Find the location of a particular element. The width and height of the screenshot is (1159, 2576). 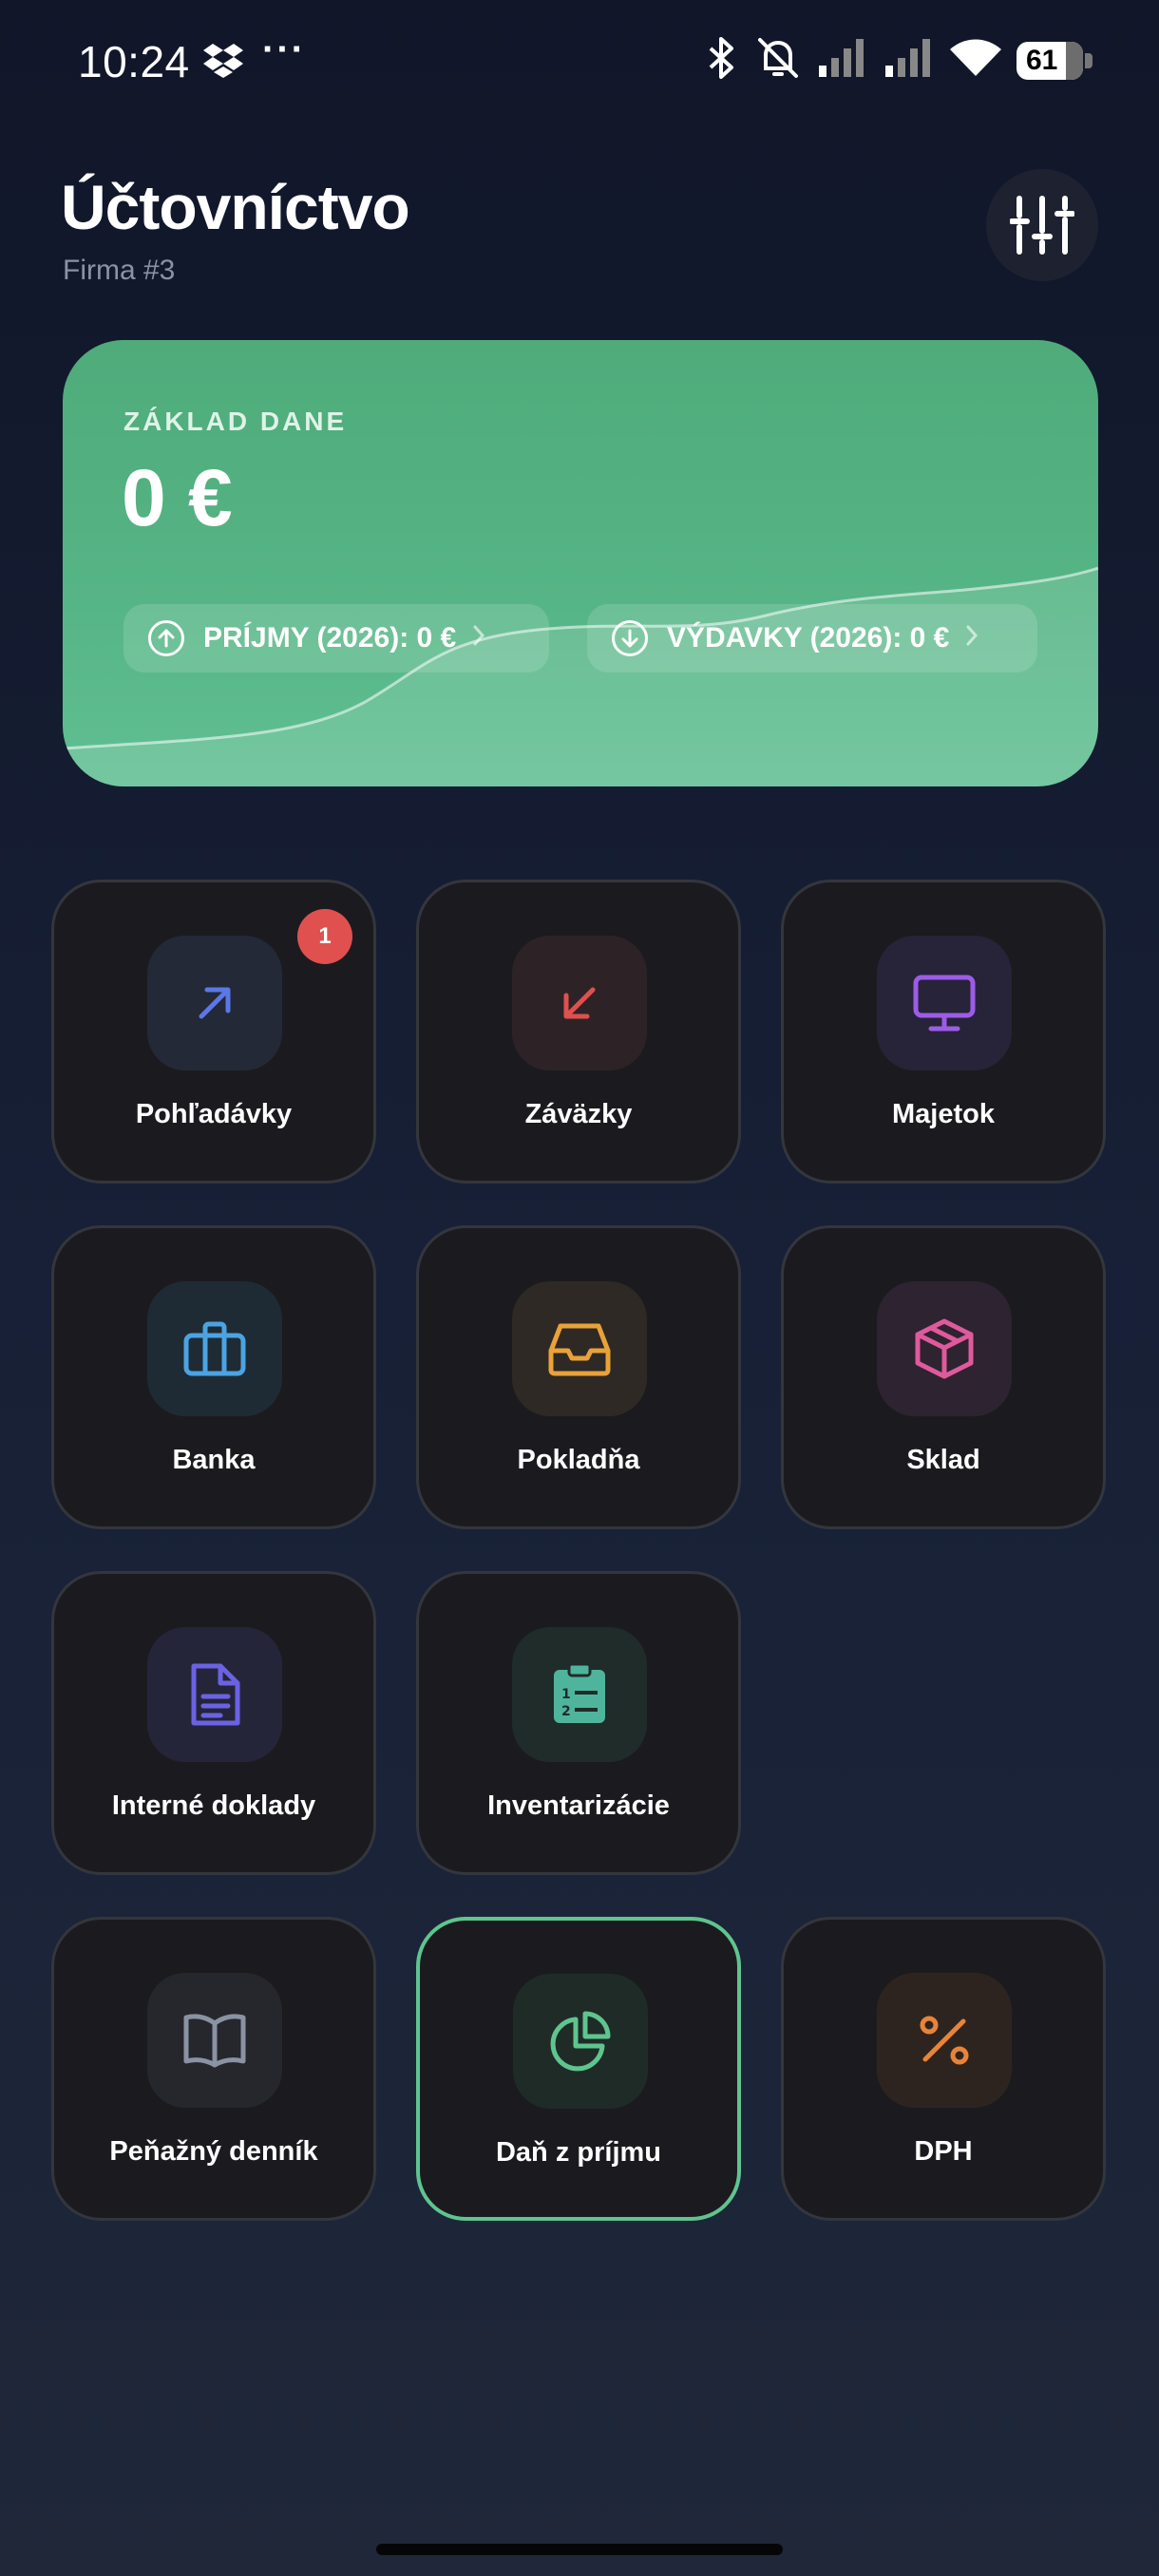

tile-label: Daň z príjmu is located at coordinates (578, 2152).